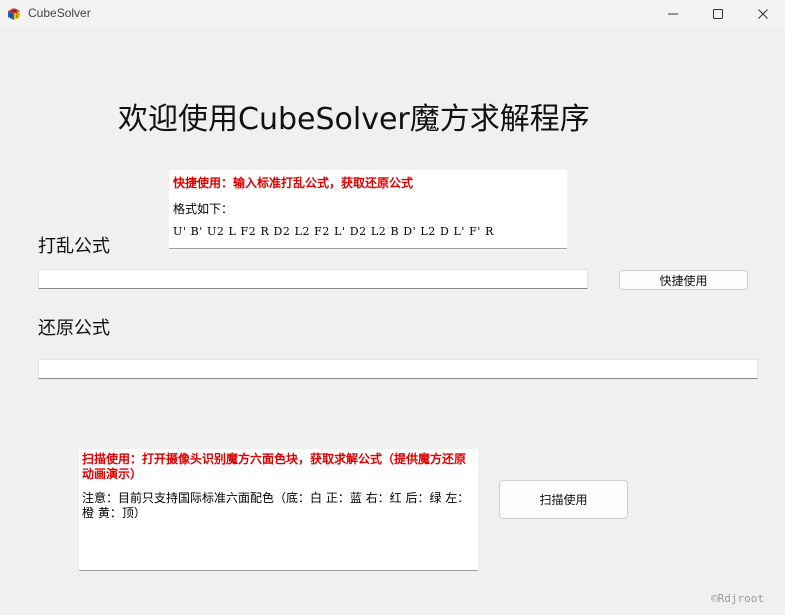 This screenshot has height=615, width=785. I want to click on maximize-button, so click(718, 14).